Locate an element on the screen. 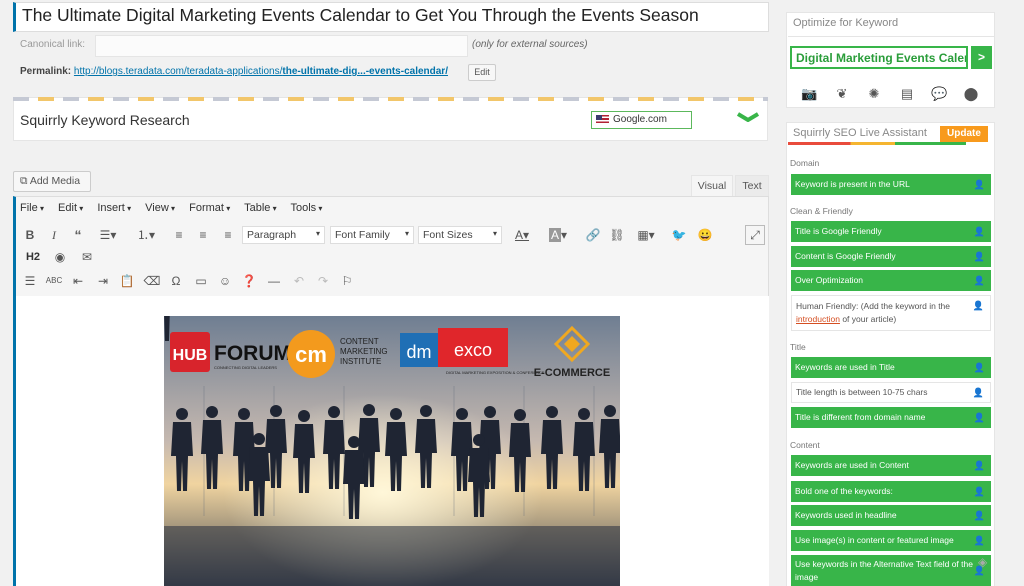  twitter-icon: ❦ is located at coordinates (842, 94).